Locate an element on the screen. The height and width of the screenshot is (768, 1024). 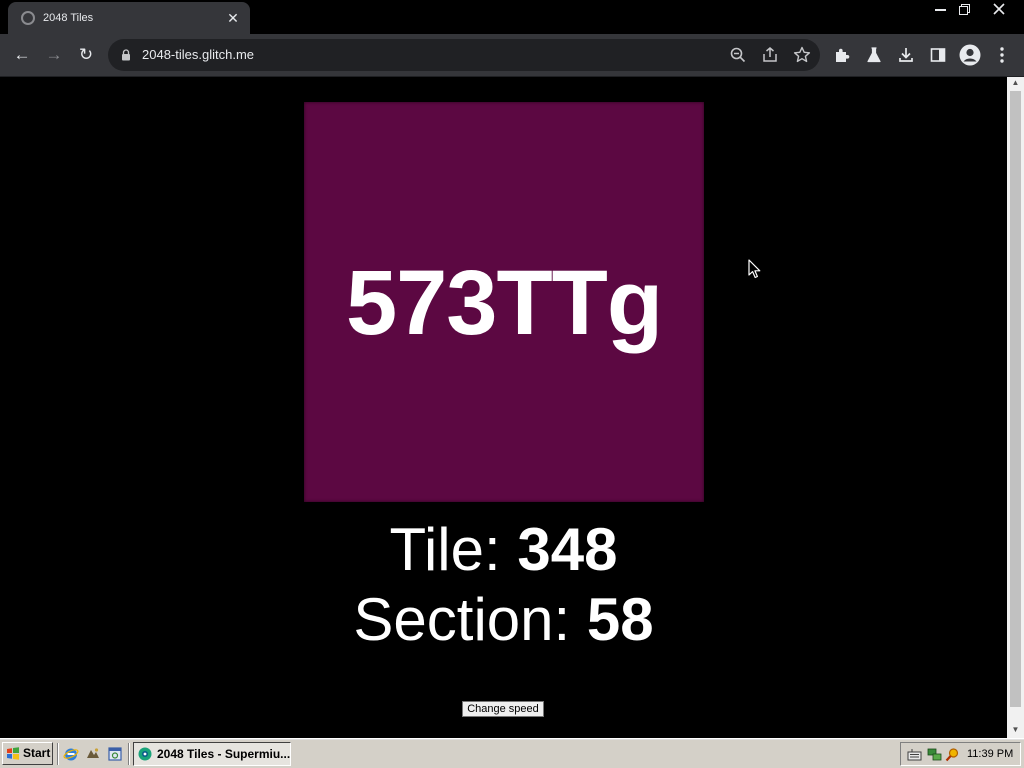
share-icon is located at coordinates (770, 55).